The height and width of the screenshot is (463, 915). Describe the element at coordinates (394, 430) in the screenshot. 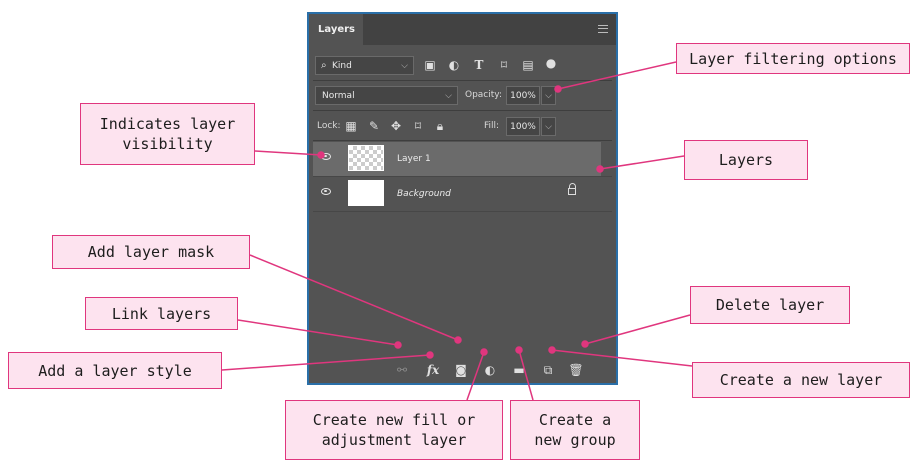

I see `callout-create-fill-adjustment-layer: Create new fill or adjustment layer` at that location.